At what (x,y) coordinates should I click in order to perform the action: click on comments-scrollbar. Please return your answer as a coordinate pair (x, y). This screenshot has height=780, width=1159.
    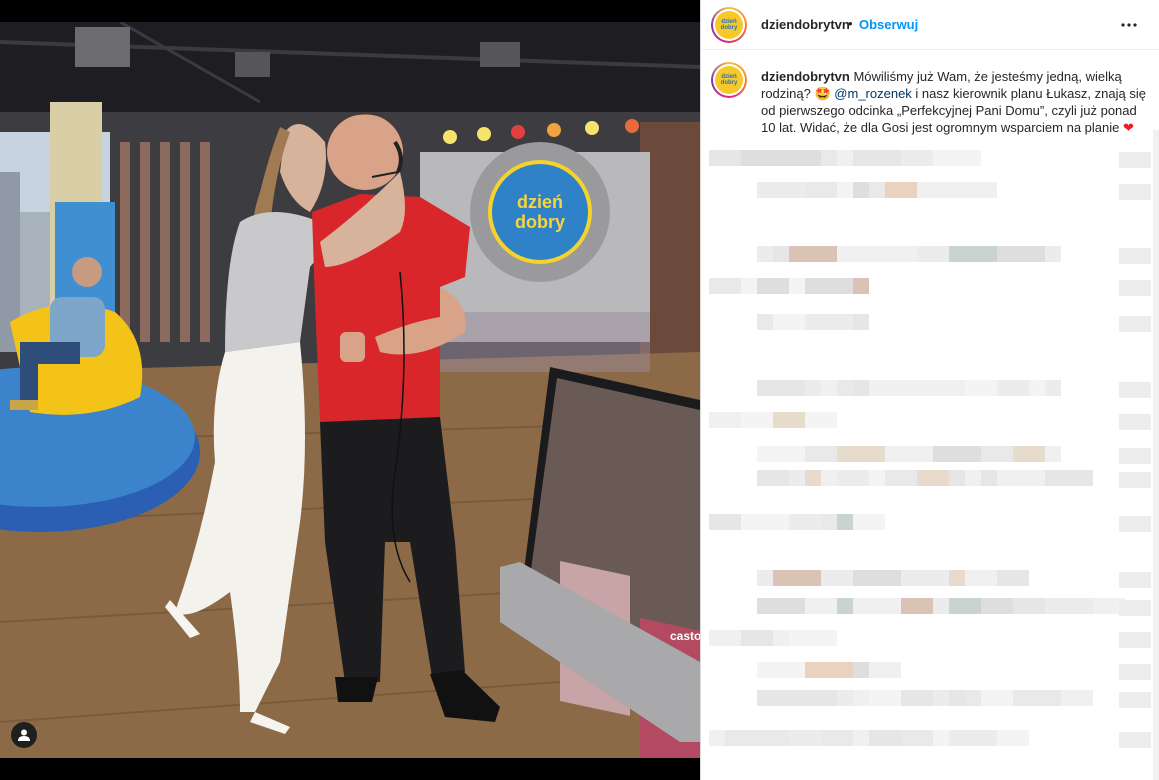
    Looking at the image, I should click on (1156, 455).